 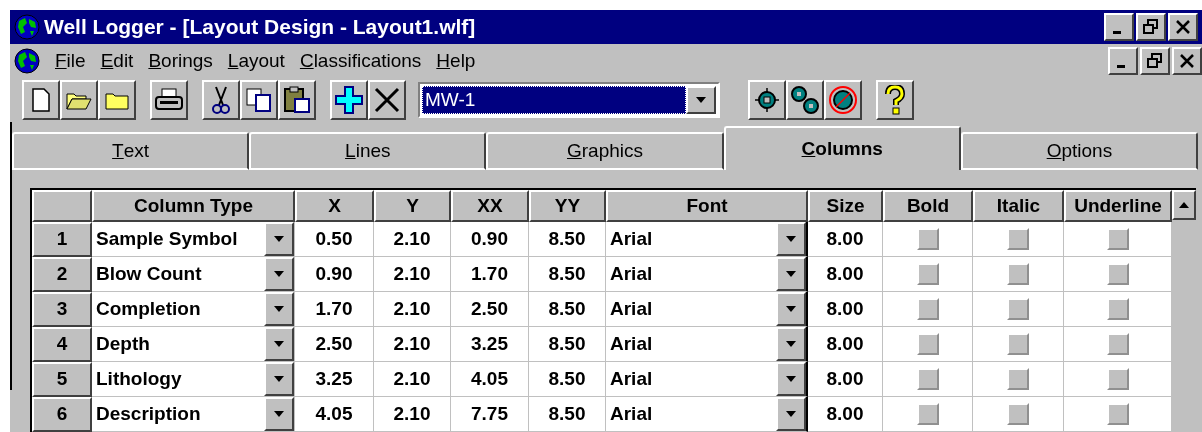 What do you see at coordinates (845, 206) in the screenshot?
I see `column-header: Size` at bounding box center [845, 206].